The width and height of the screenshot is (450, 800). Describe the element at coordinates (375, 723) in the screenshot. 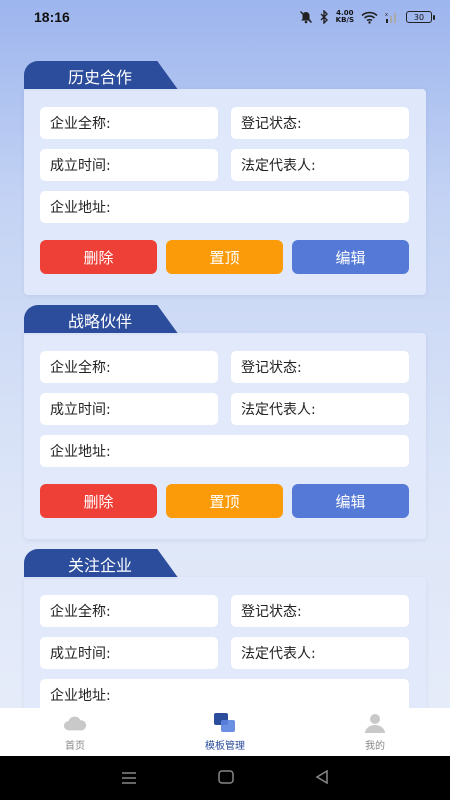

I see `user-icon` at that location.